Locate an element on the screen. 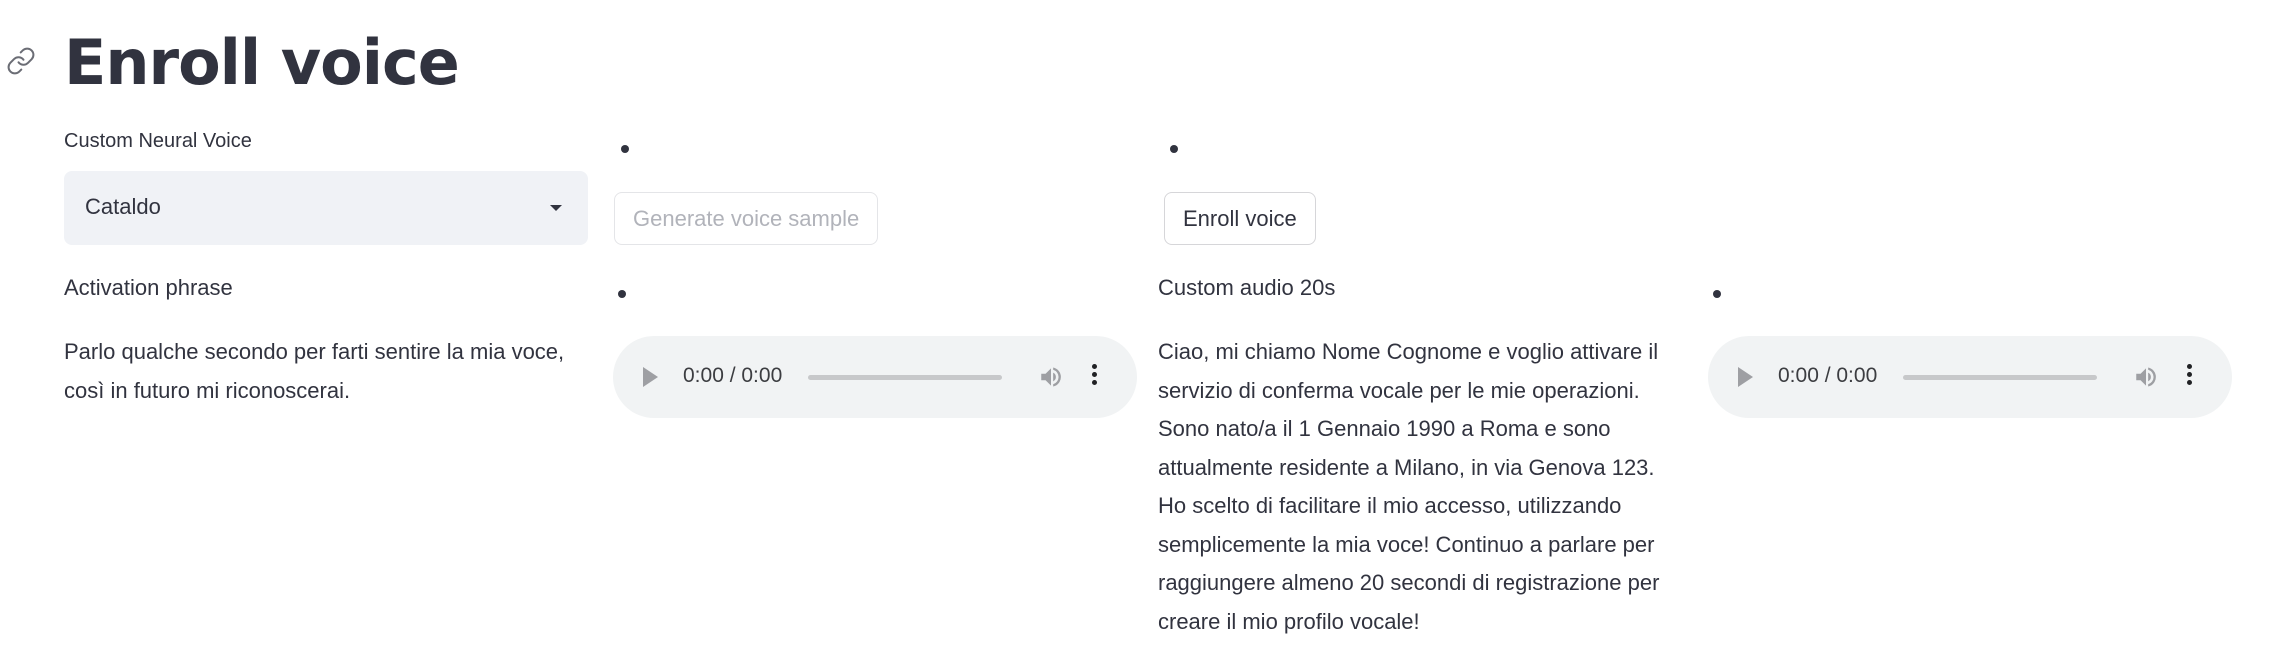 The width and height of the screenshot is (2279, 672). activation-phrase-label: Activation phrase is located at coordinates (148, 287).